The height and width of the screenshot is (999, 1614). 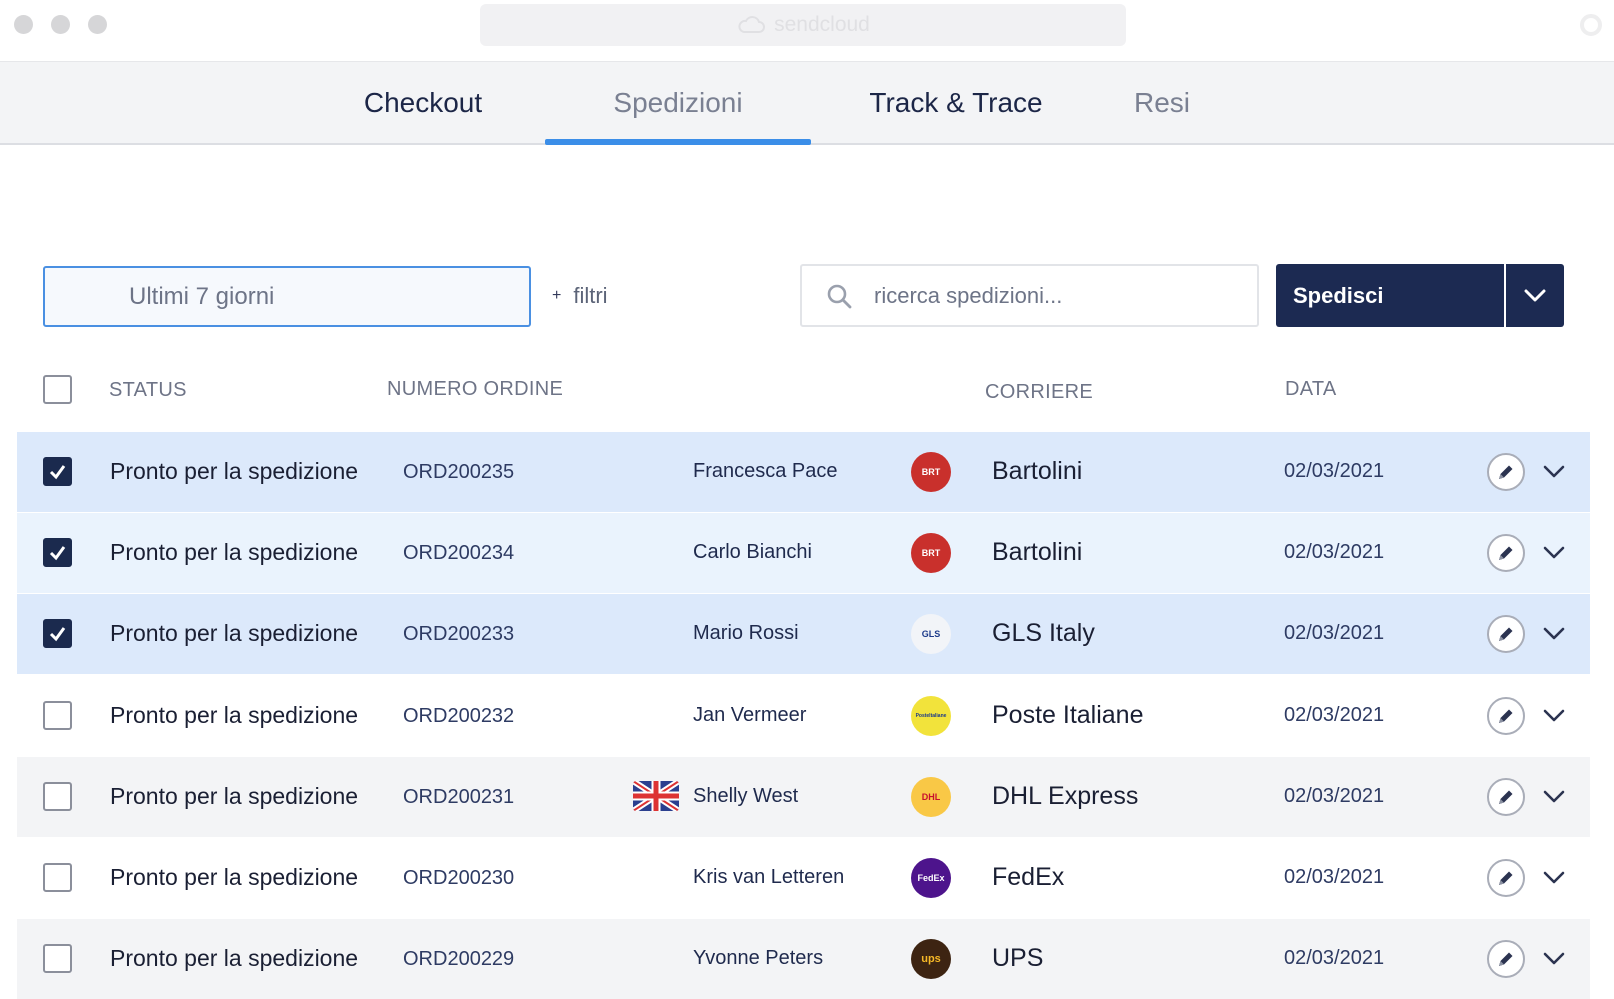 What do you see at coordinates (746, 633) in the screenshot?
I see `recipient-name: Mario Rossi` at bounding box center [746, 633].